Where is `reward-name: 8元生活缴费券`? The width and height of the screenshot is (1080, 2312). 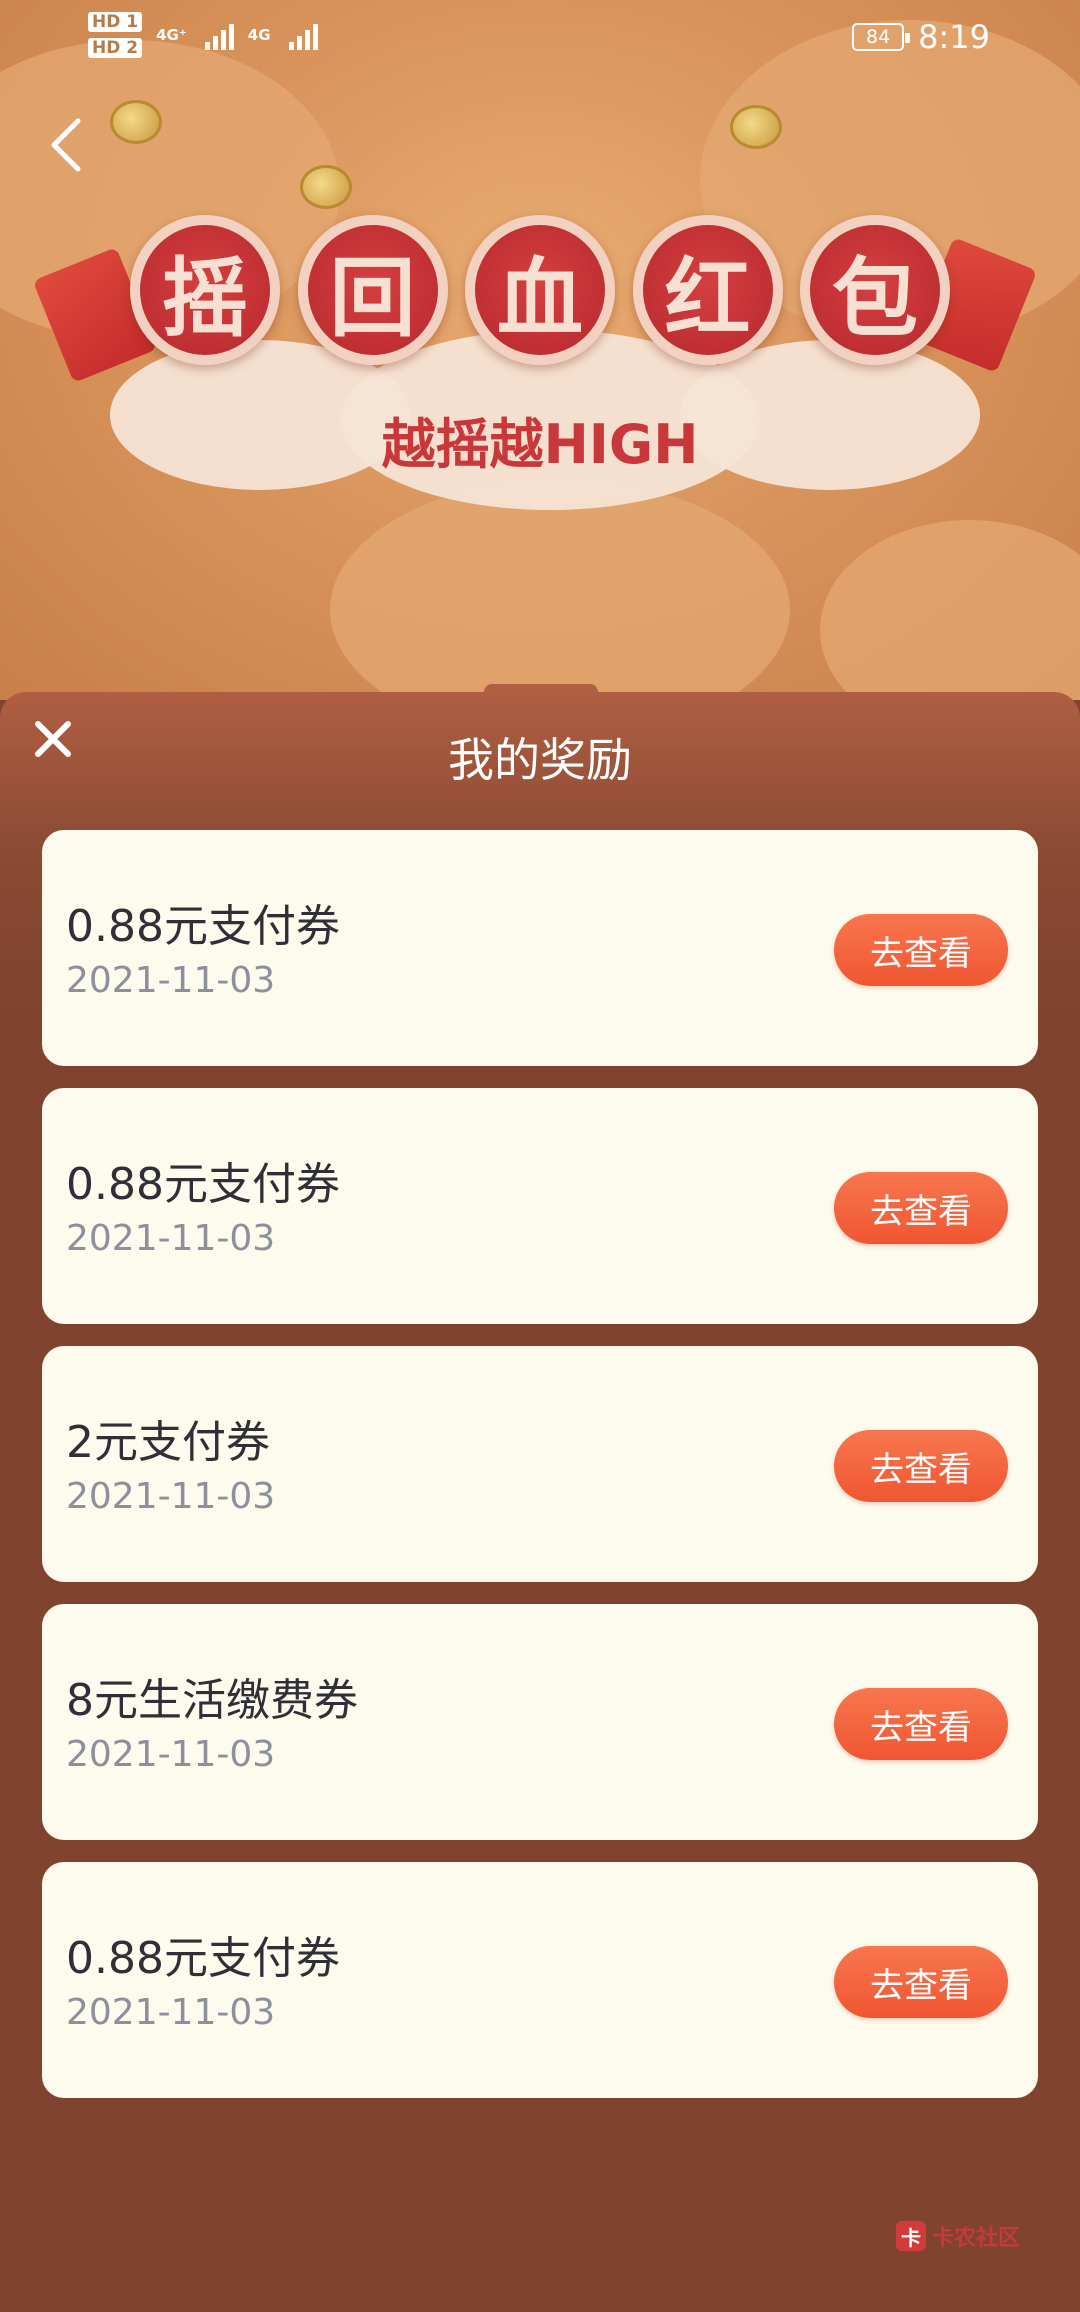
reward-name: 8元生活缴费券 is located at coordinates (212, 1700).